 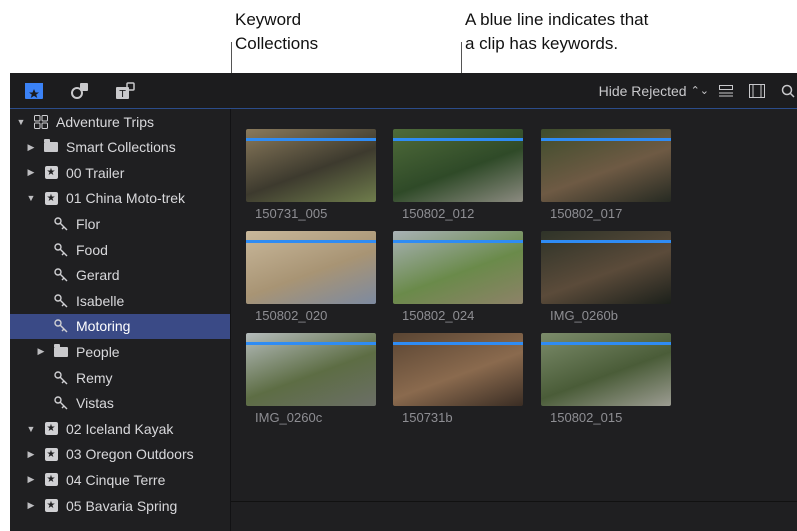 What do you see at coordinates (123, 94) in the screenshot?
I see `svg-text: T` at bounding box center [123, 94].